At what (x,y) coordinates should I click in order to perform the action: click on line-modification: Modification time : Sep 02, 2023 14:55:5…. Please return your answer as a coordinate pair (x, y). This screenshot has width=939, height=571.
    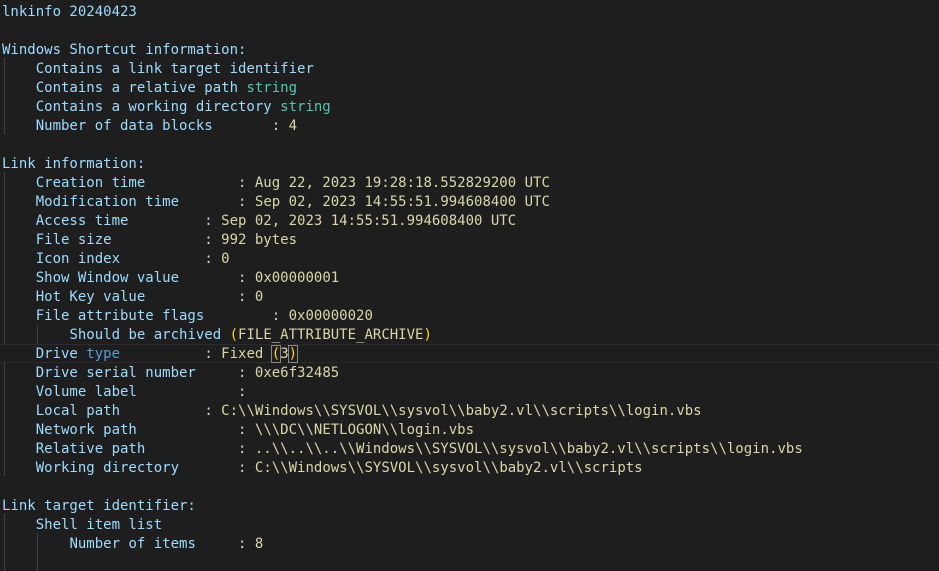
    Looking at the image, I should click on (292, 202).